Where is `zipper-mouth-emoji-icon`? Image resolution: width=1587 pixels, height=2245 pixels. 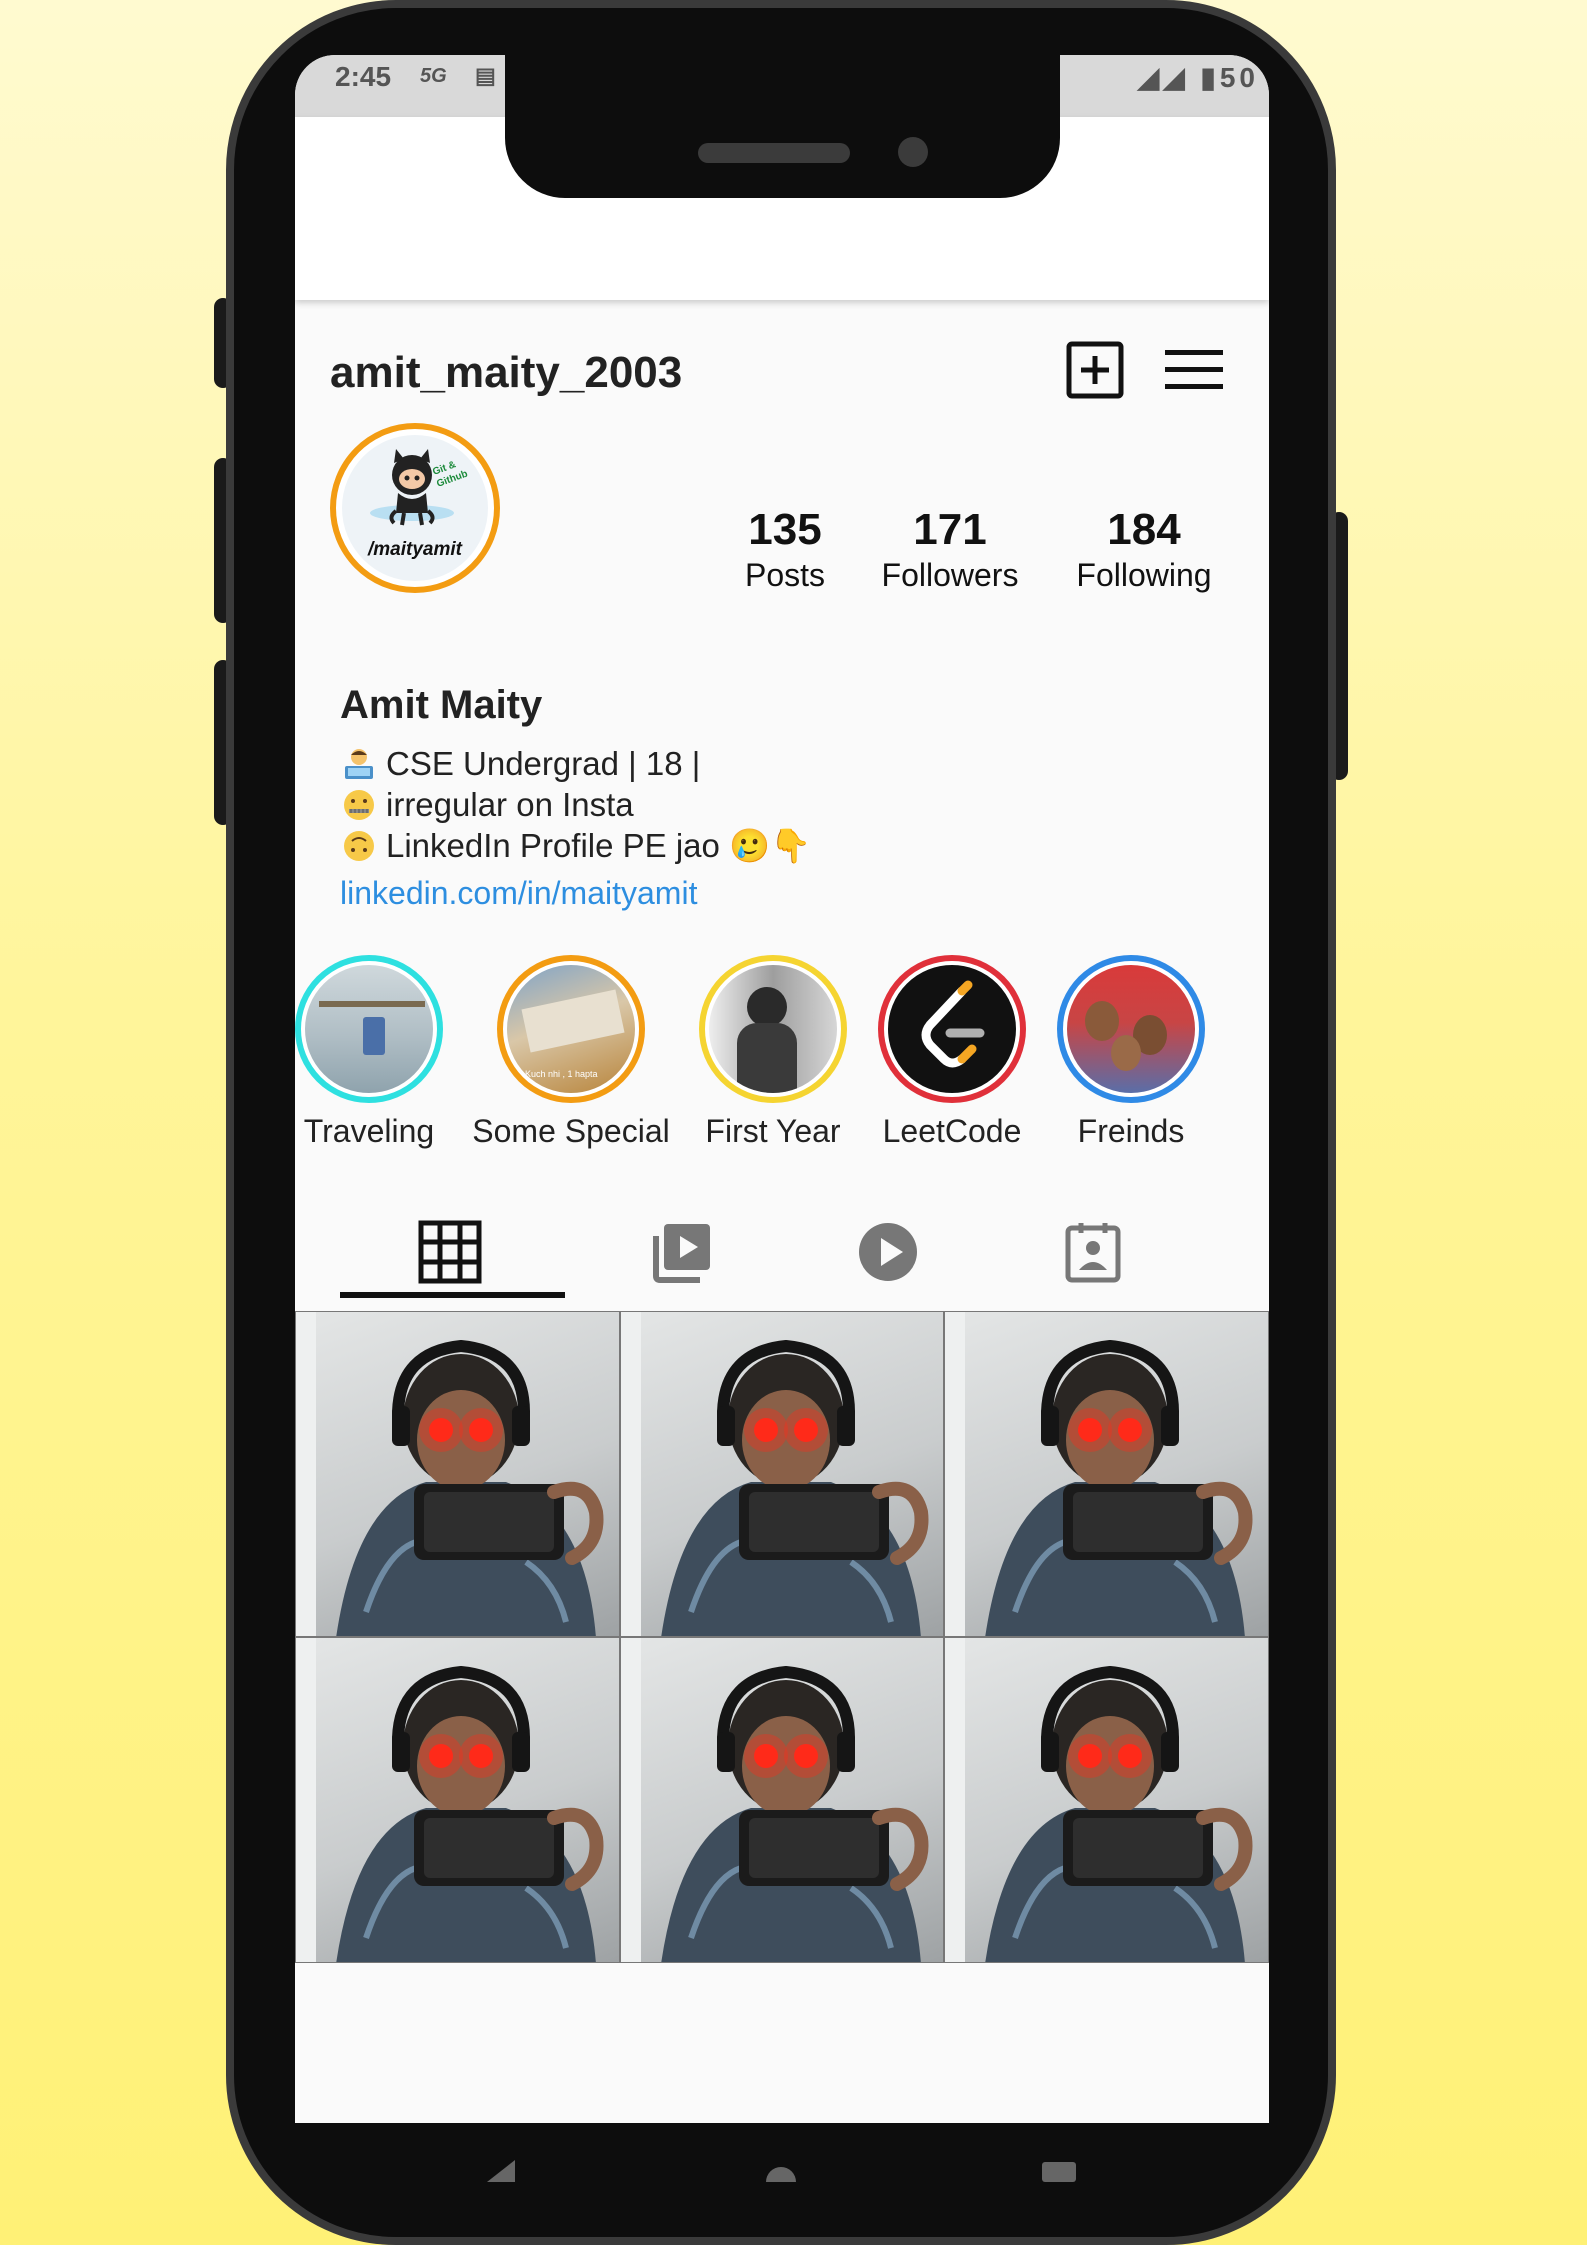
zipper-mouth-emoji-icon is located at coordinates (359, 805).